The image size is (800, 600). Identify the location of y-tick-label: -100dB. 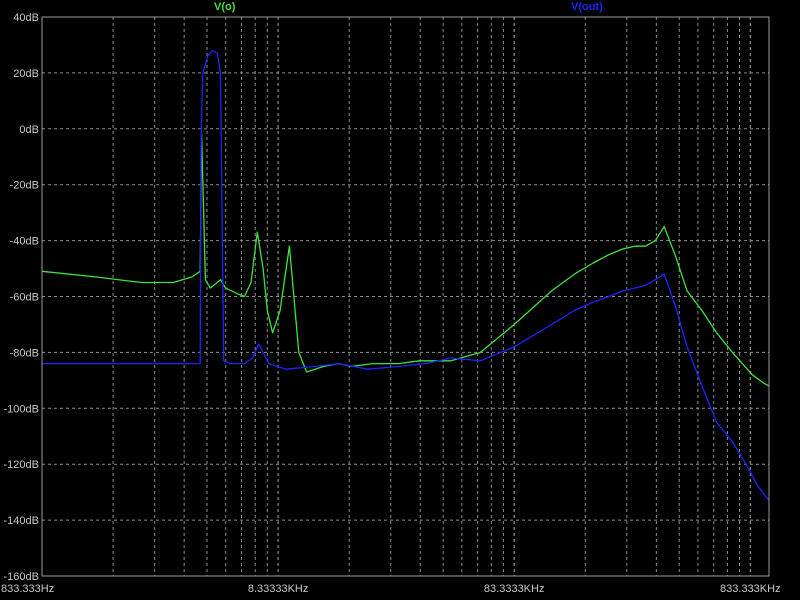
(21, 409).